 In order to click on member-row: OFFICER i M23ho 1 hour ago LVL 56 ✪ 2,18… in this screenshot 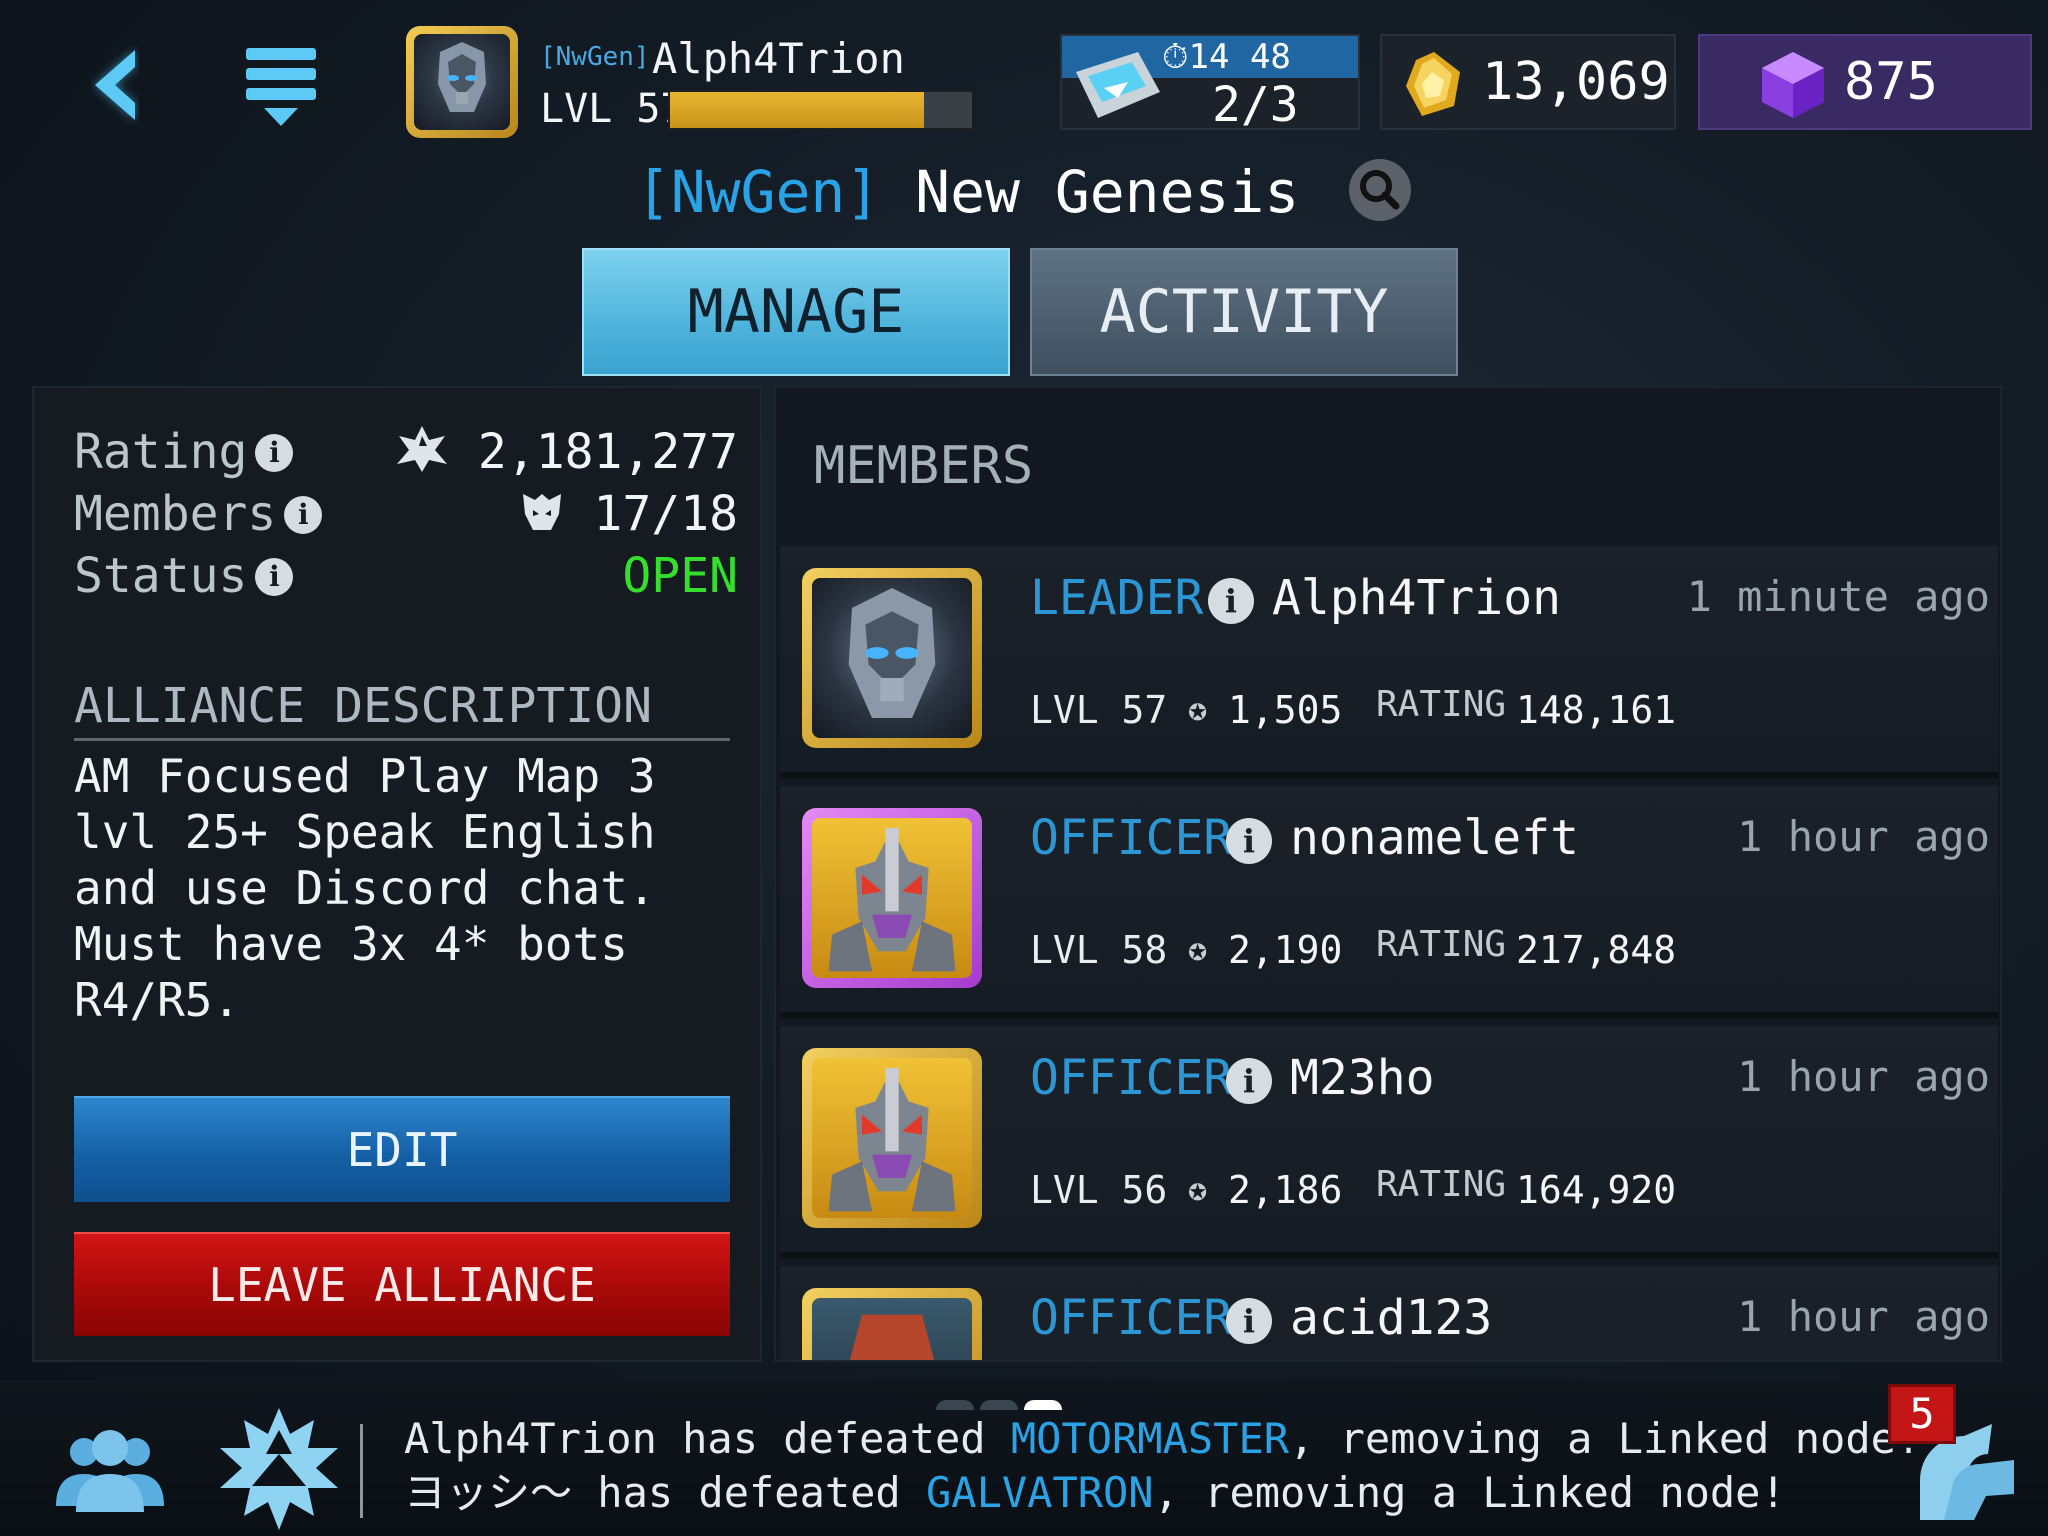, I will do `click(1389, 1142)`.